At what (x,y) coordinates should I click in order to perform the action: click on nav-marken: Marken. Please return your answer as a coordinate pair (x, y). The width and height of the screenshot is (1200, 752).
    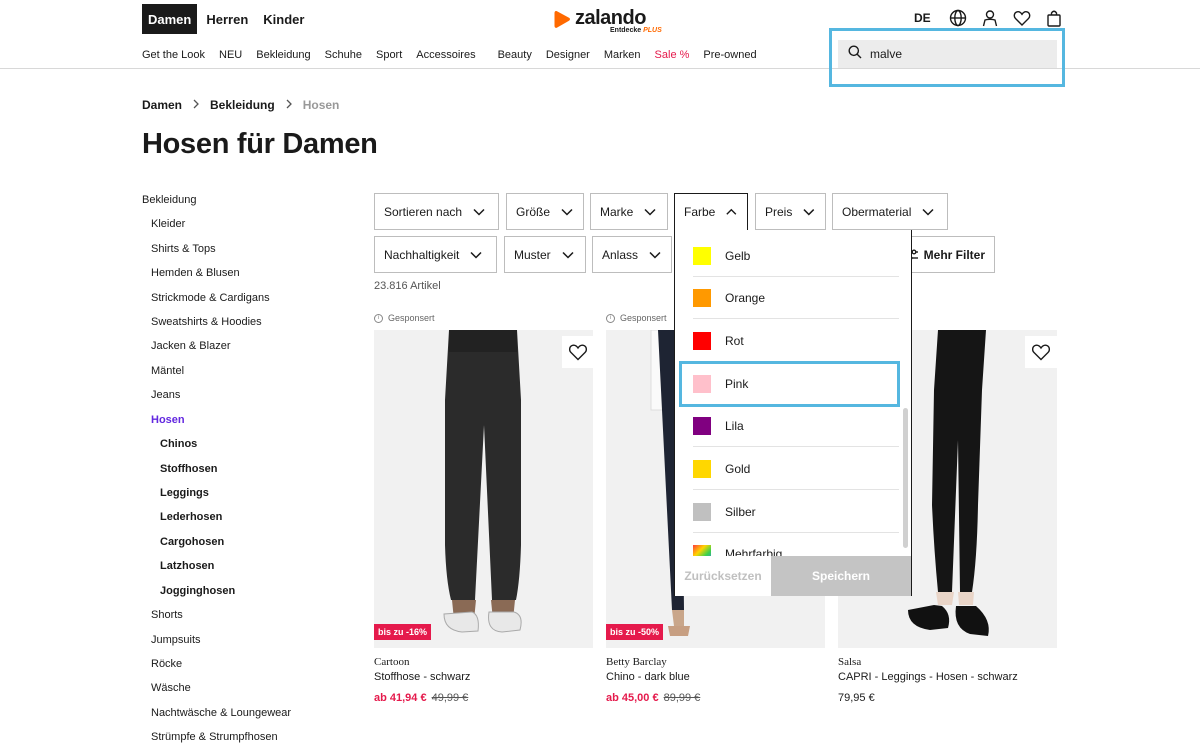
    Looking at the image, I should click on (622, 55).